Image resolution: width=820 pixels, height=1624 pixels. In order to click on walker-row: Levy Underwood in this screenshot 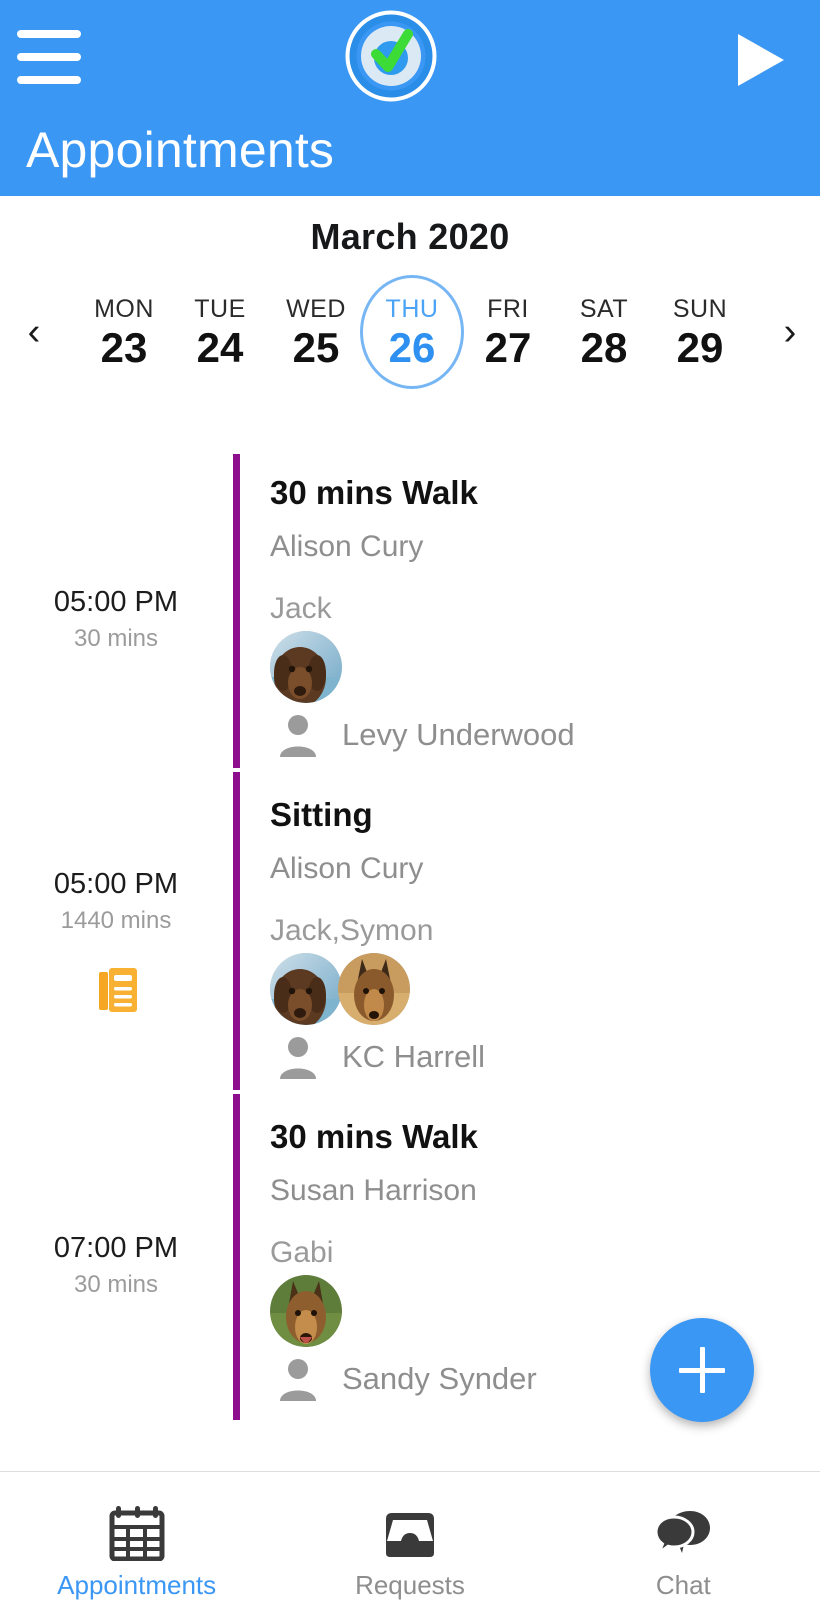, I will do `click(540, 735)`.